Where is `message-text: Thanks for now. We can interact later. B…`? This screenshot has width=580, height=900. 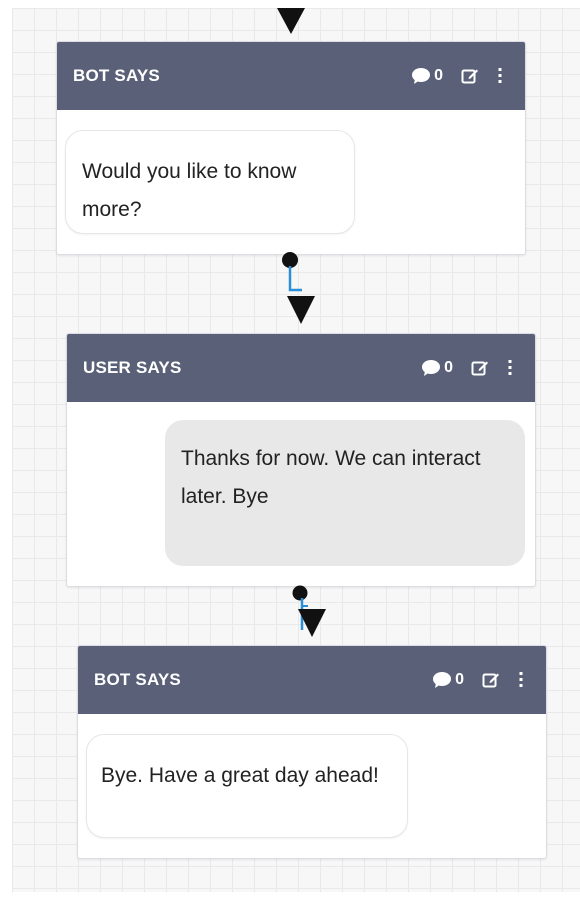
message-text: Thanks for now. We can interact later. B… is located at coordinates (331, 477).